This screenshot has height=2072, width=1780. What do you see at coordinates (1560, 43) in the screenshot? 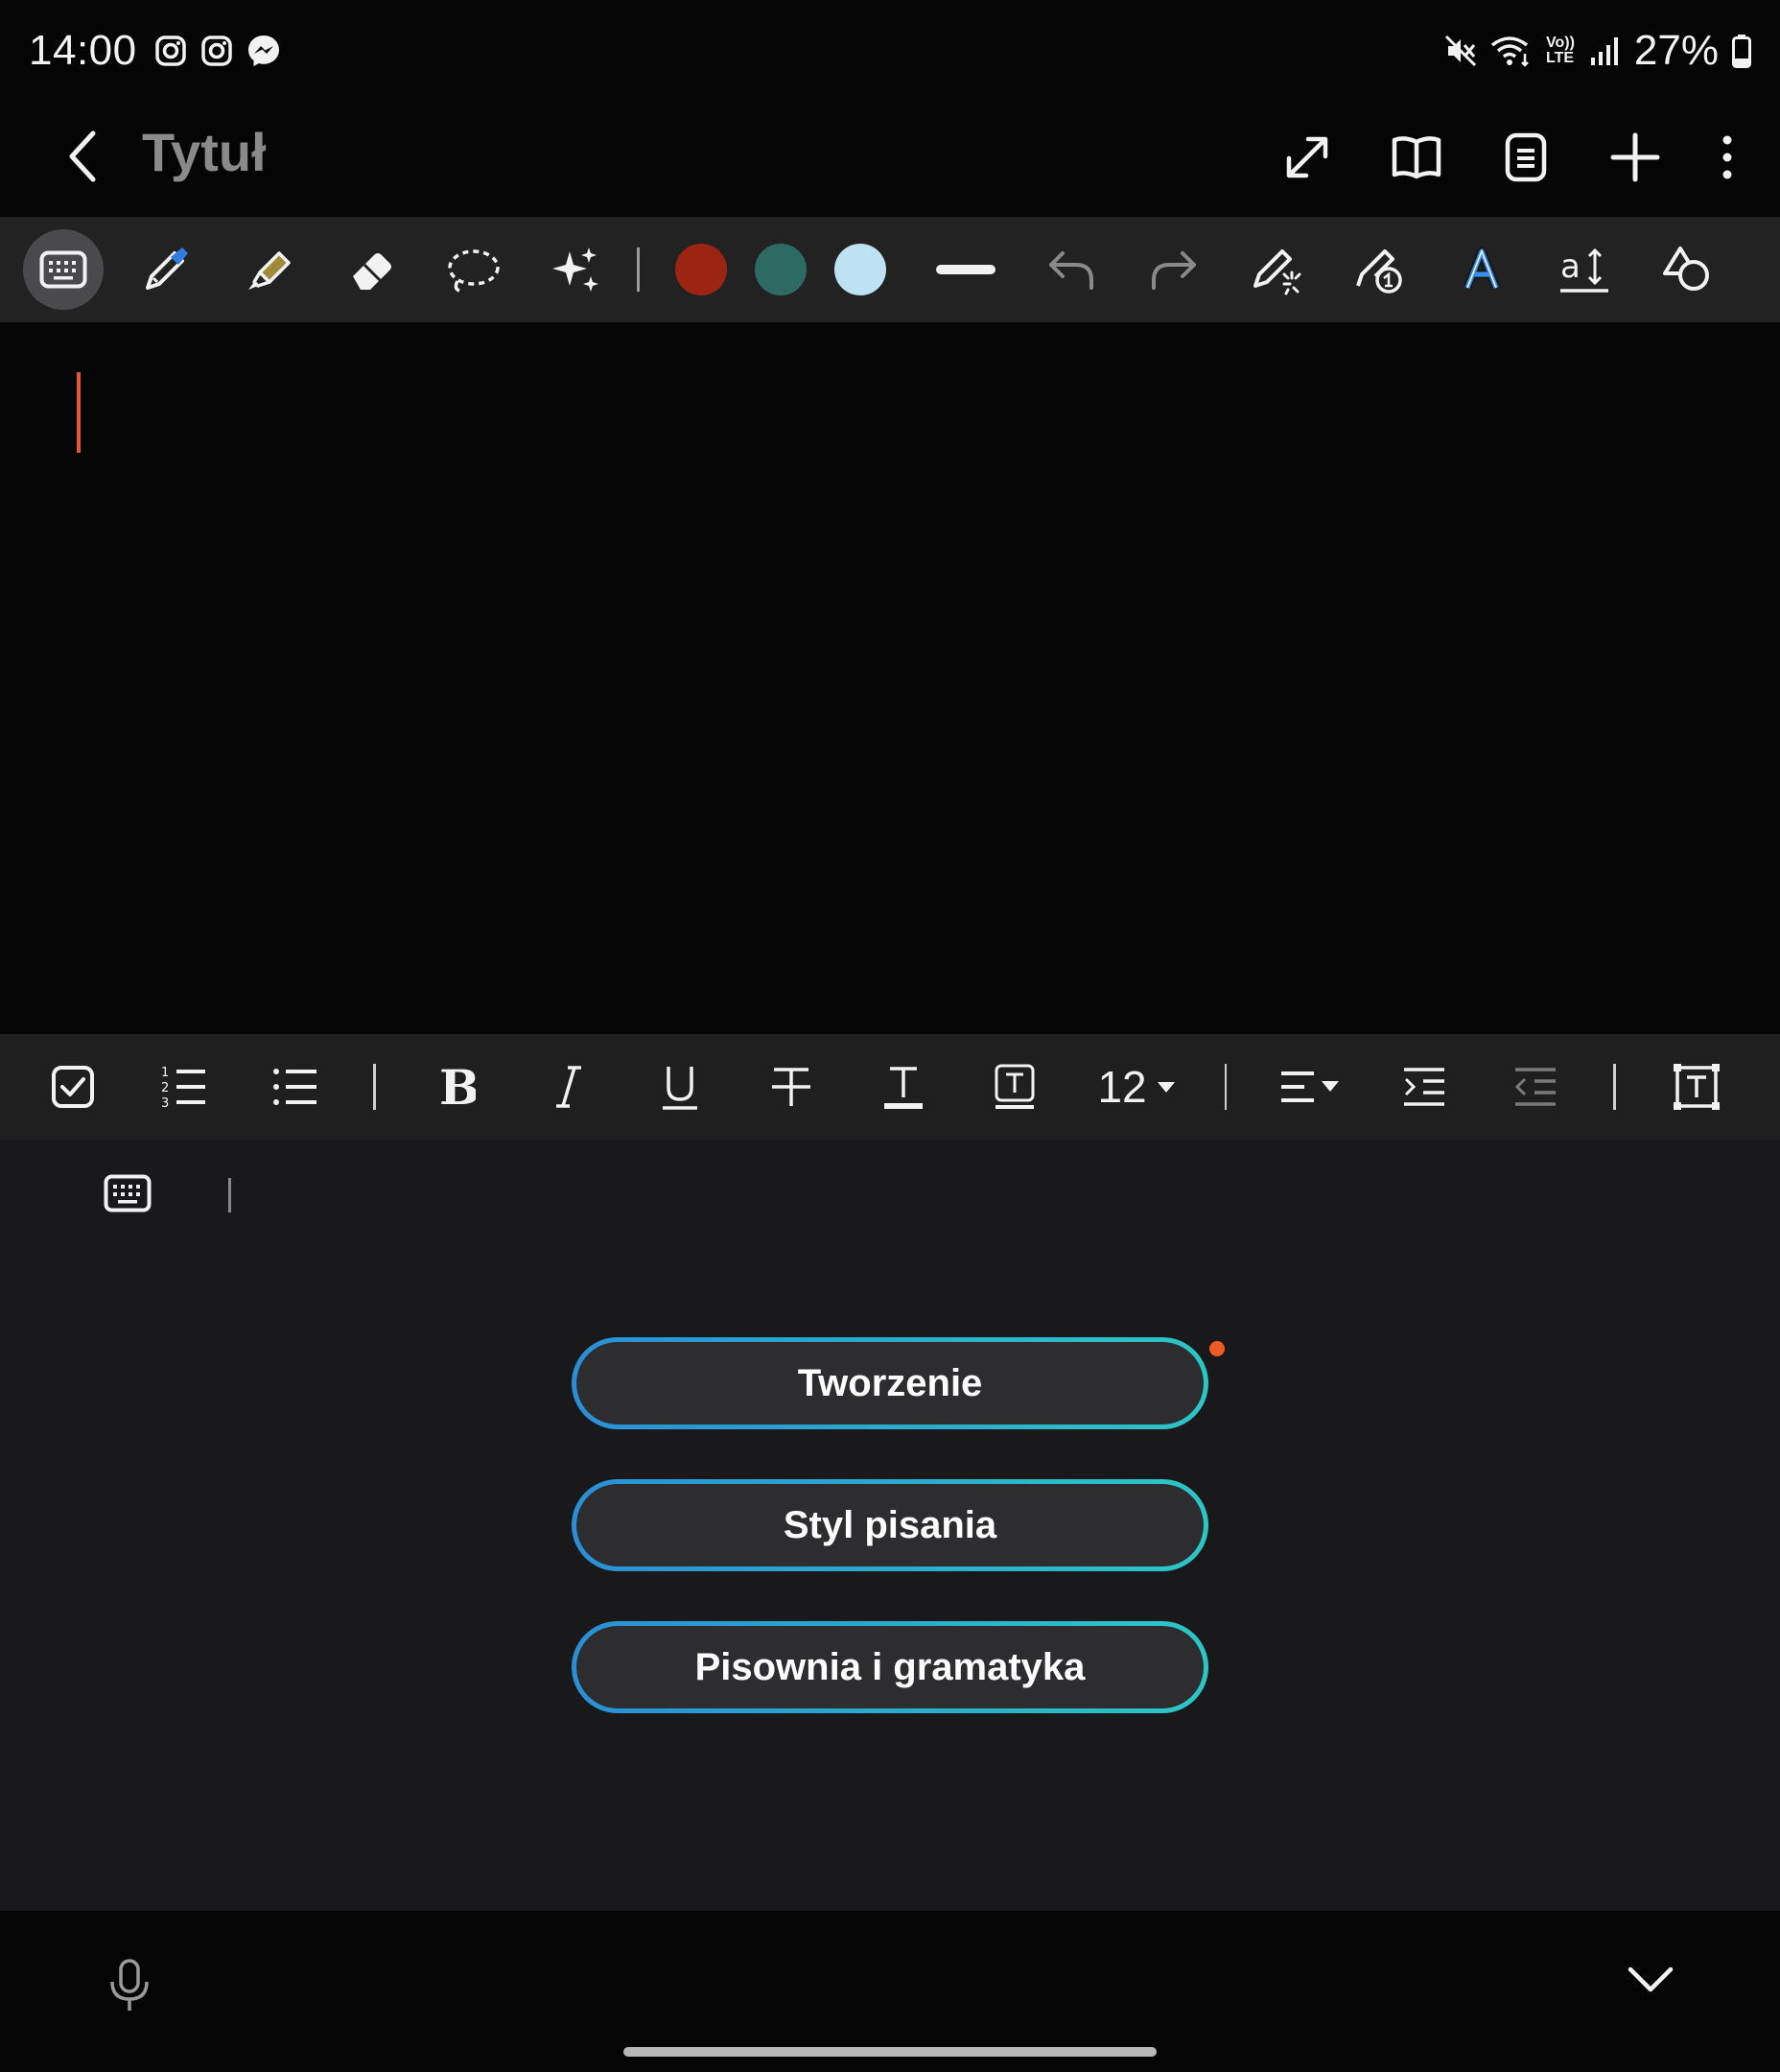
I see `volte-label-top: Vo))` at bounding box center [1560, 43].